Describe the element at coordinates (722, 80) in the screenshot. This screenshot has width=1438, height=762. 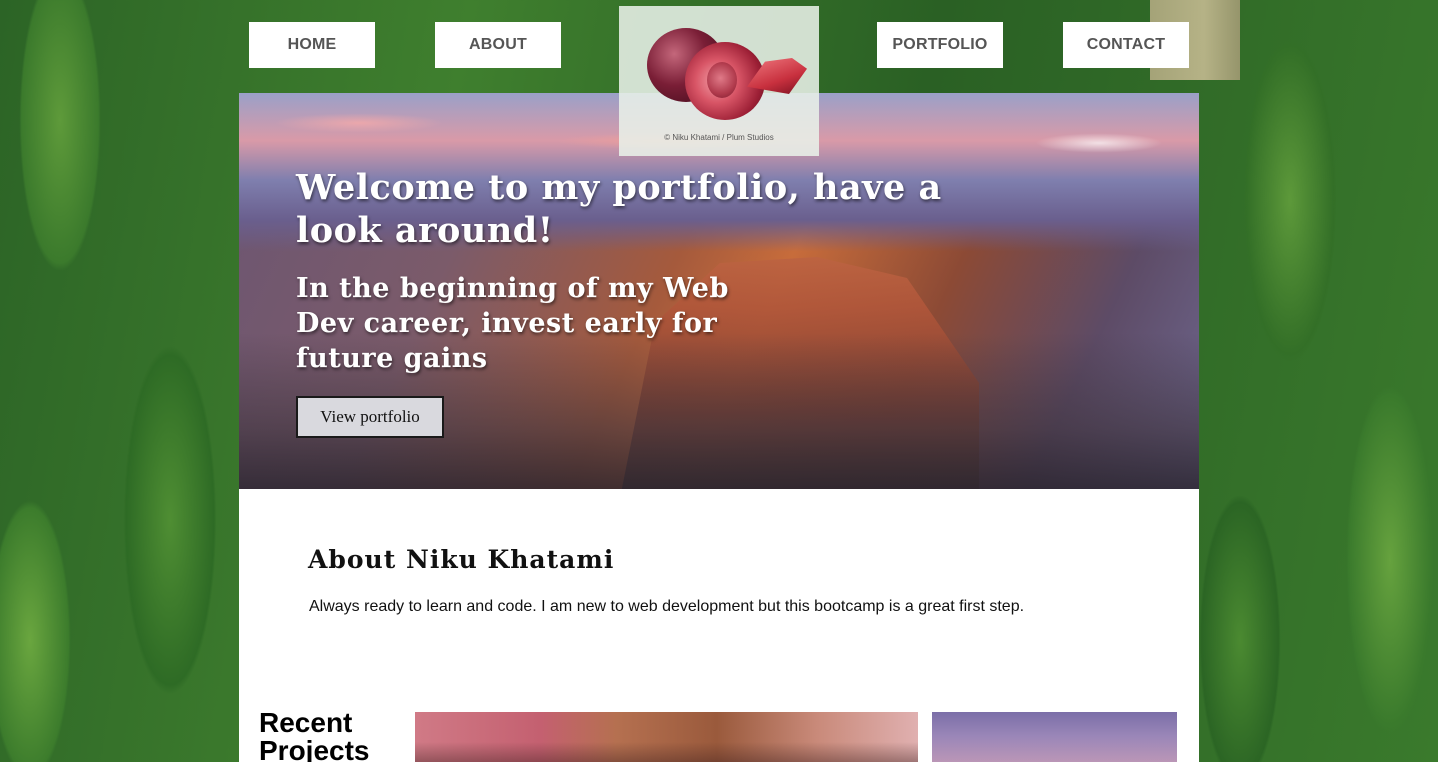
I see `plum-pit-icon` at that location.